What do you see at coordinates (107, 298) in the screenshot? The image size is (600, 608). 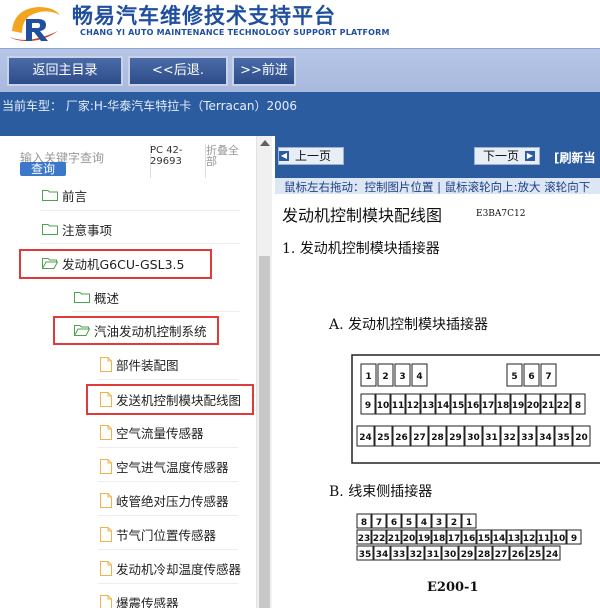 I see `tree-item-label: 概述` at bounding box center [107, 298].